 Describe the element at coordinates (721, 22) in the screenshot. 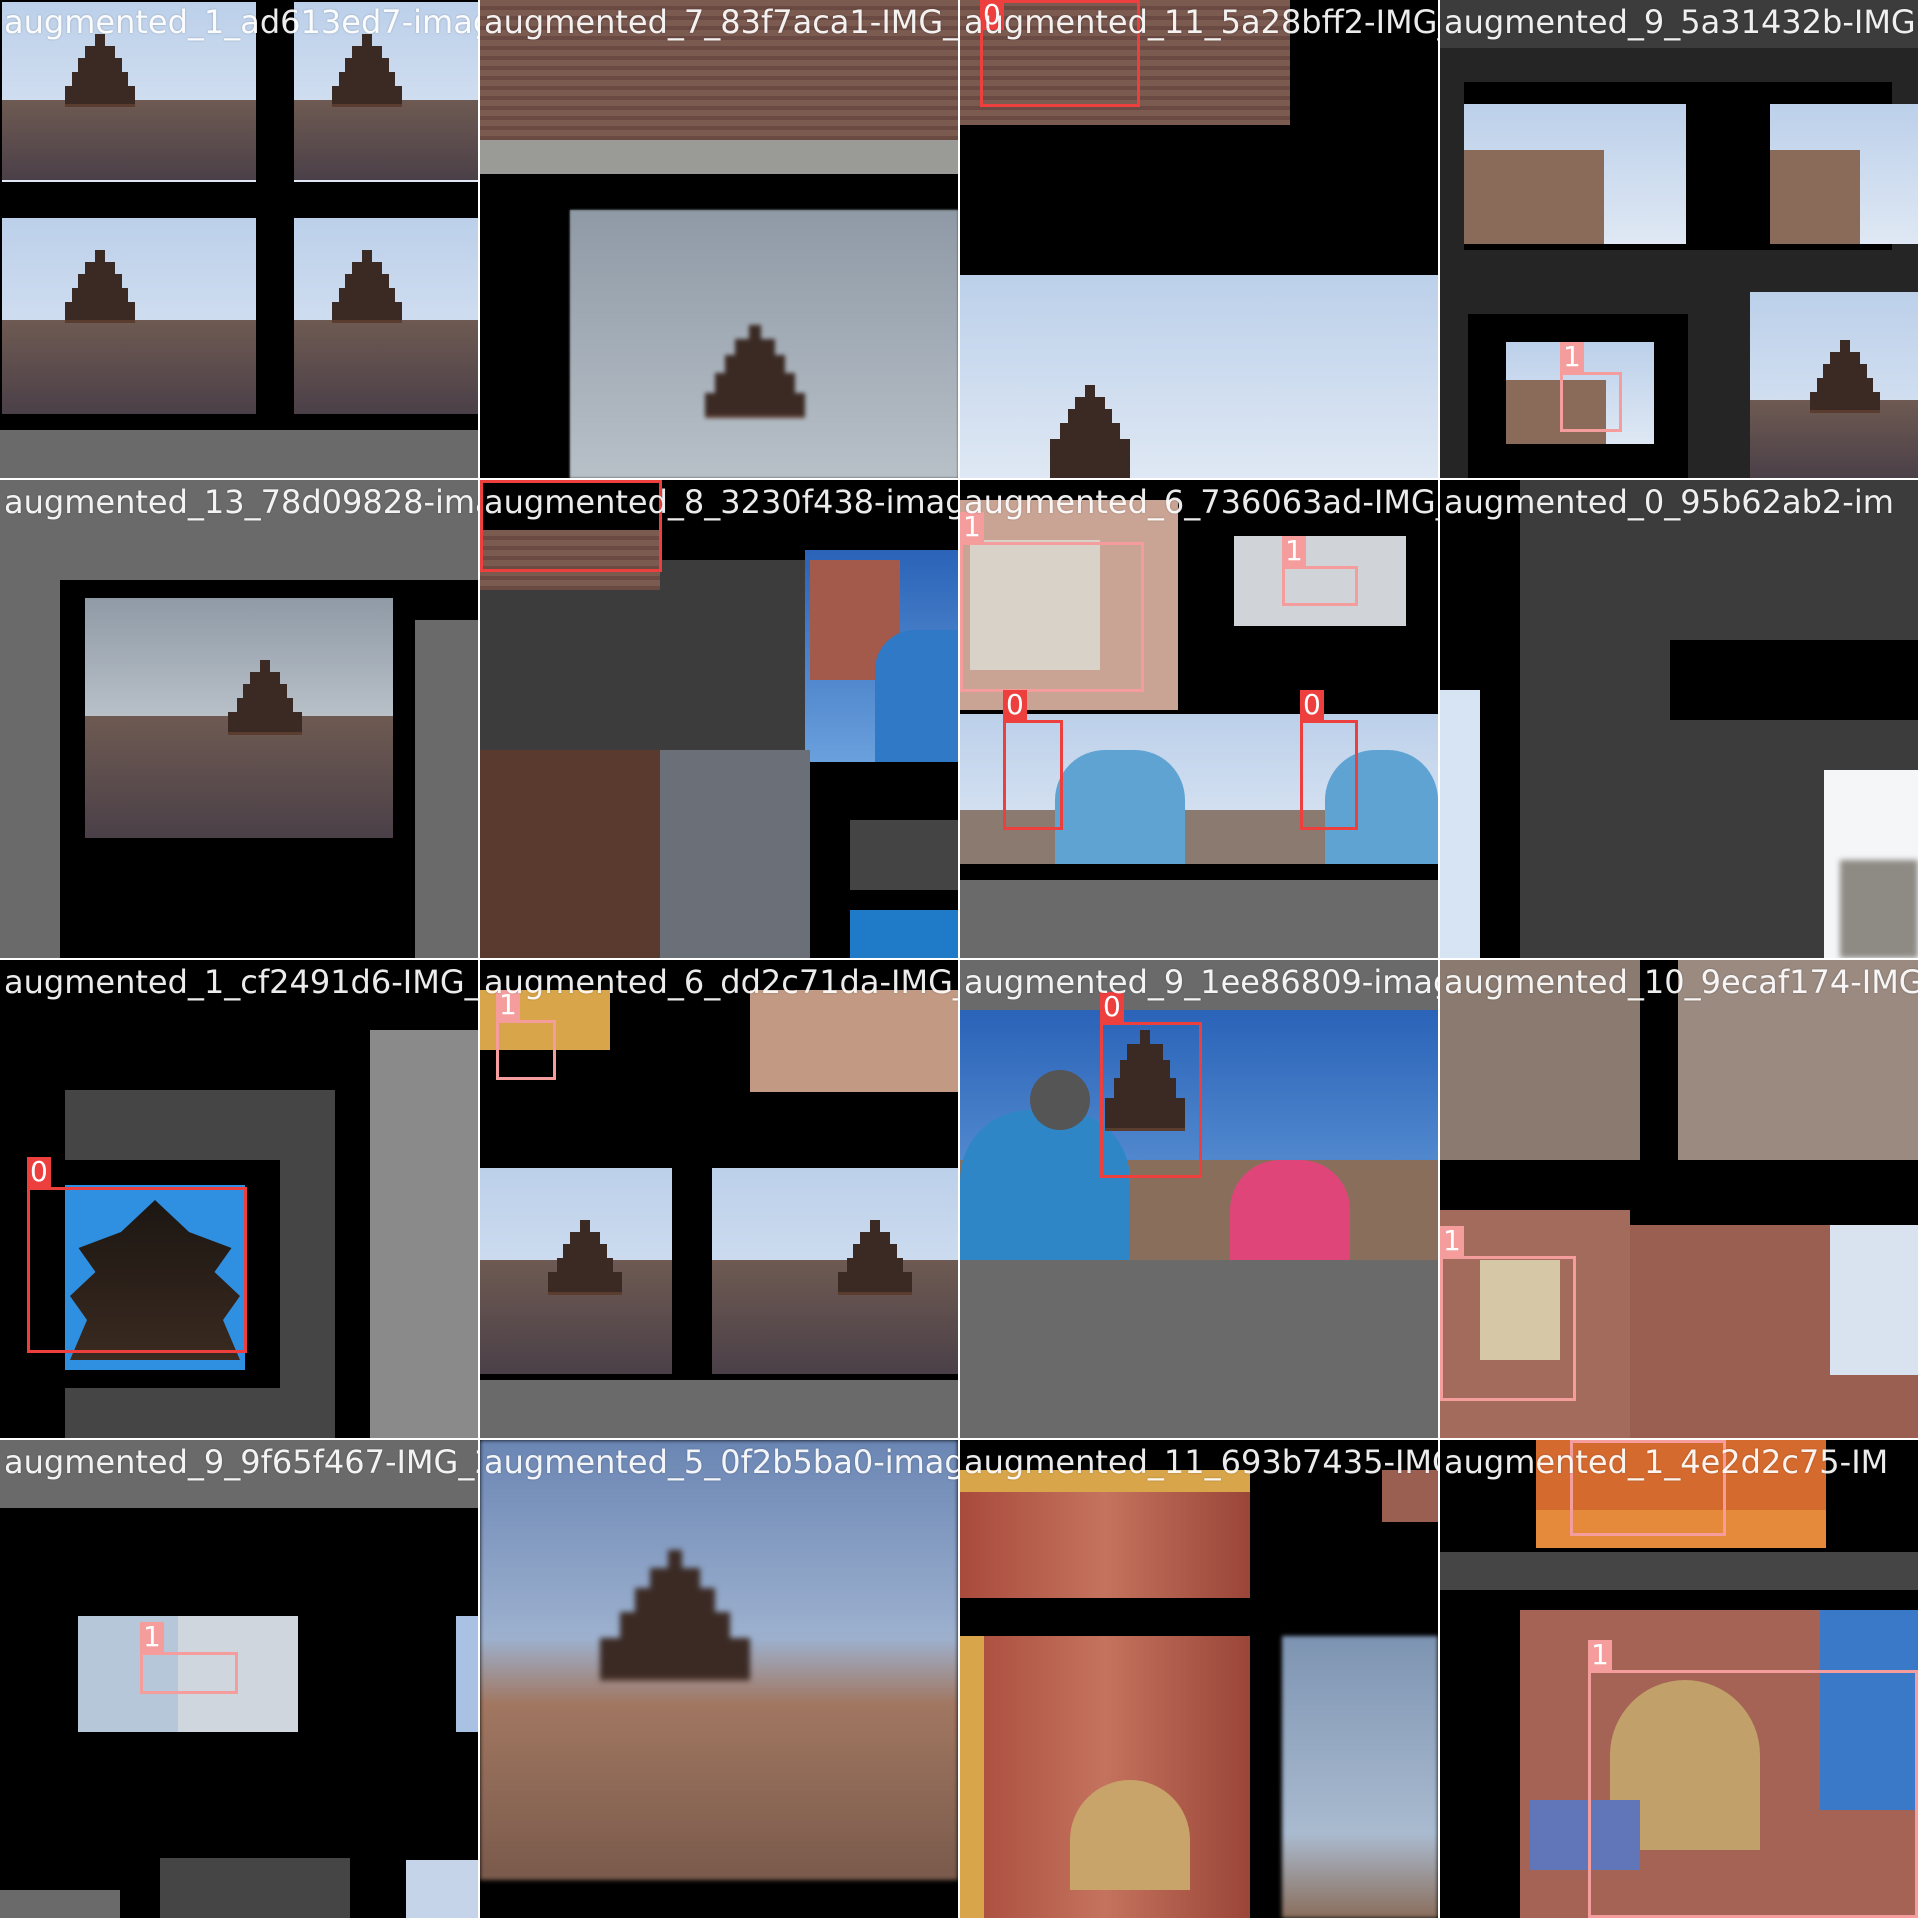

I see `tile-caption: augmented_7_83f7aca1-IMG_1852_2.JPG` at that location.